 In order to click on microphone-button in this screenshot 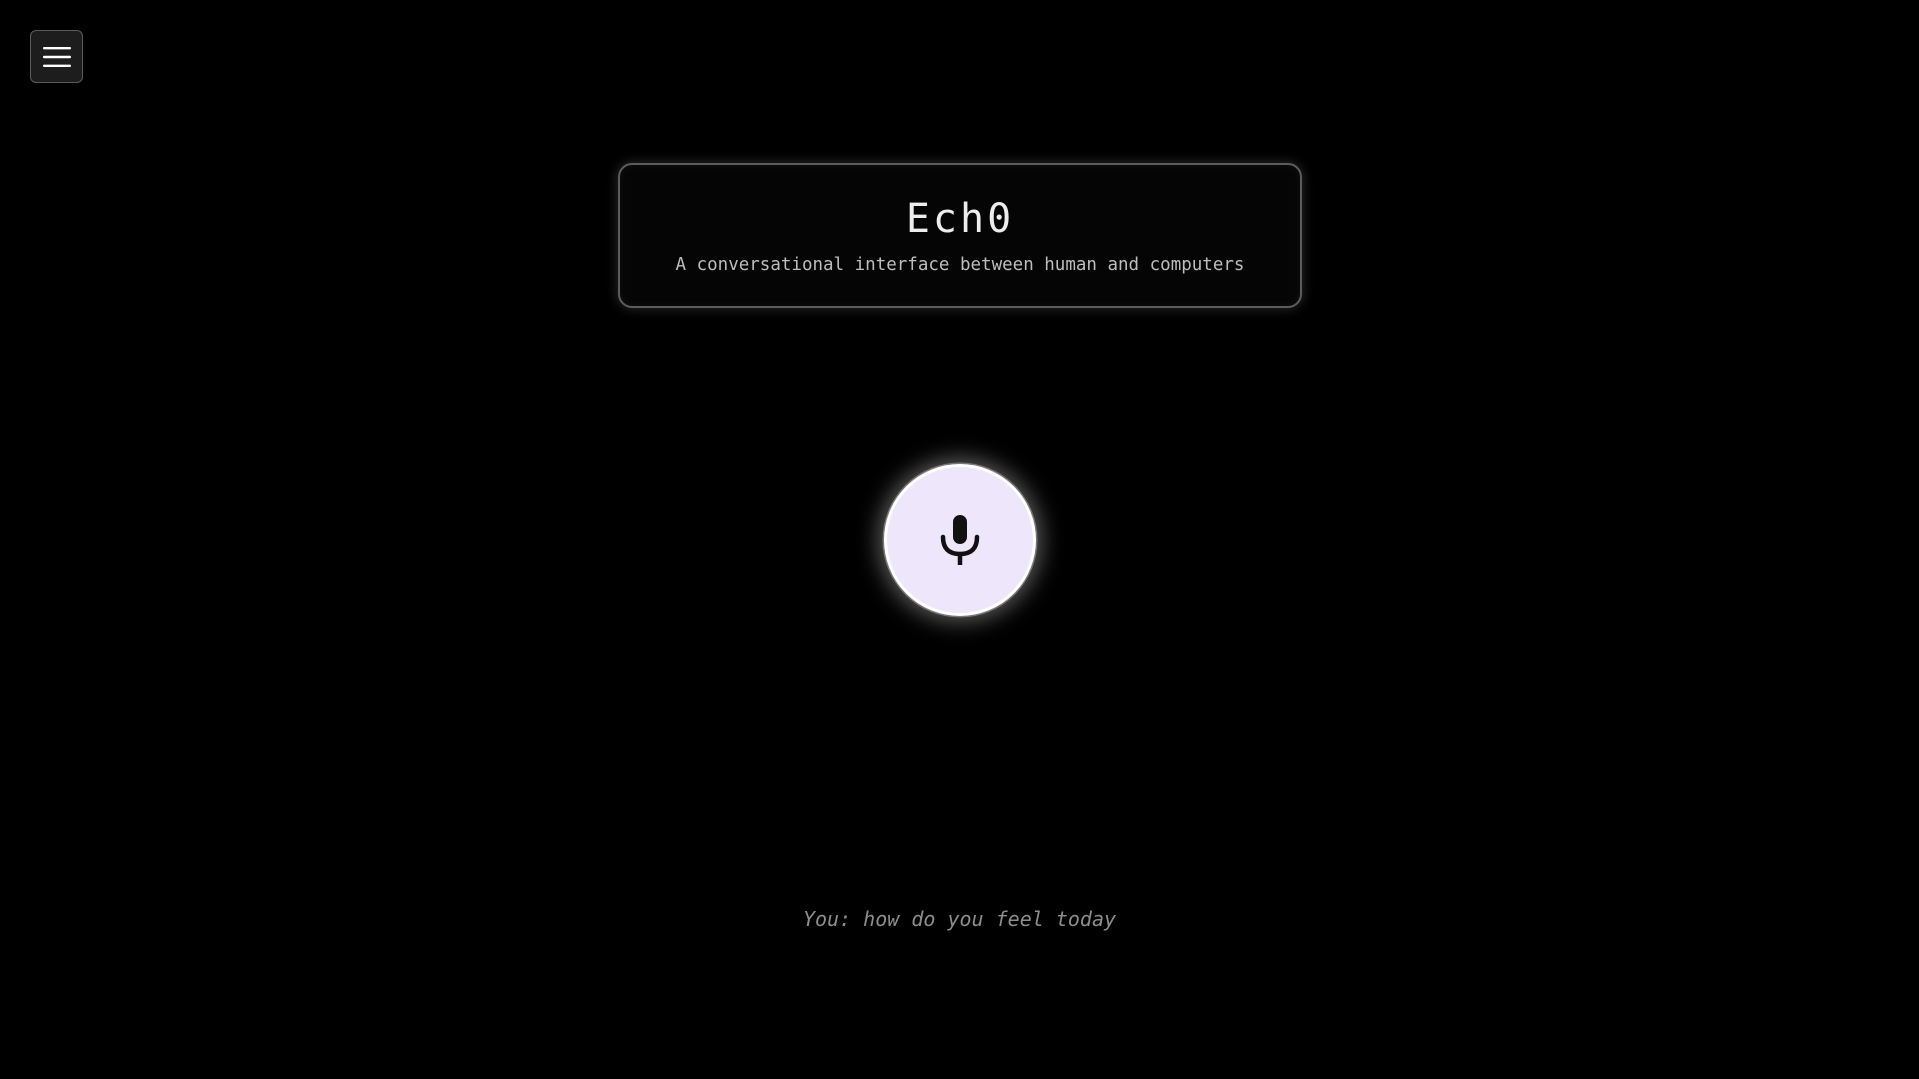, I will do `click(960, 540)`.